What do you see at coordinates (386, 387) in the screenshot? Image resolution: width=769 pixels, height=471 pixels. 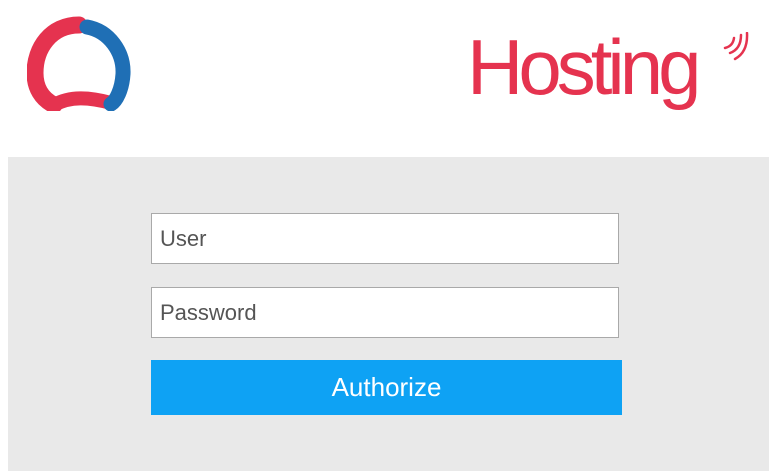 I see `authorize-button: Authorize` at bounding box center [386, 387].